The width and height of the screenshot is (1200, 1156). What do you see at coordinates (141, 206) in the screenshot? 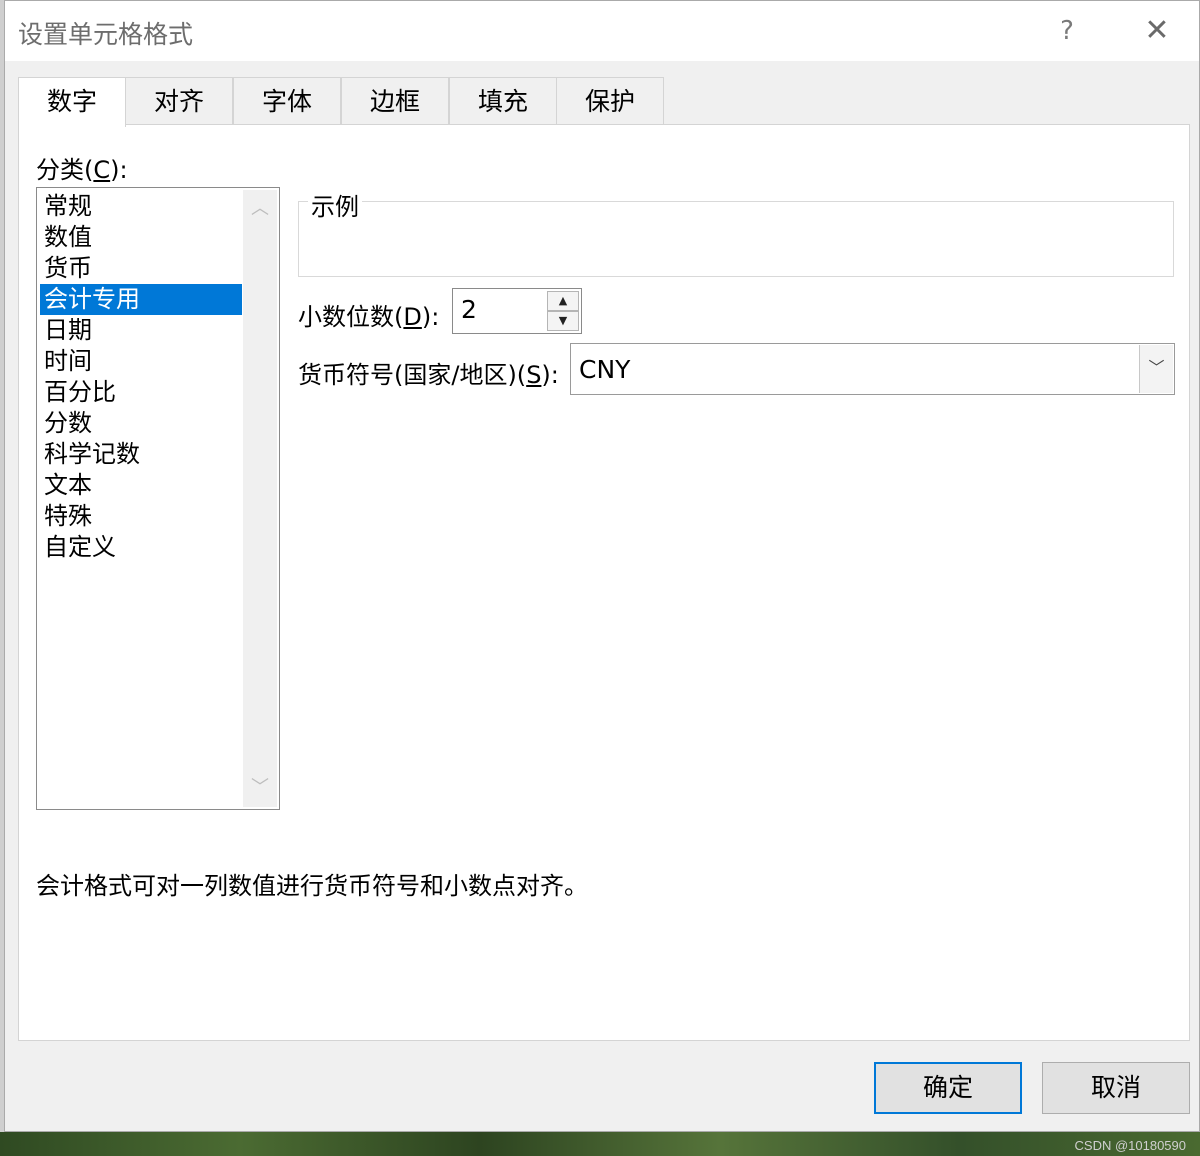
I see `category-item-general: 常规` at bounding box center [141, 206].